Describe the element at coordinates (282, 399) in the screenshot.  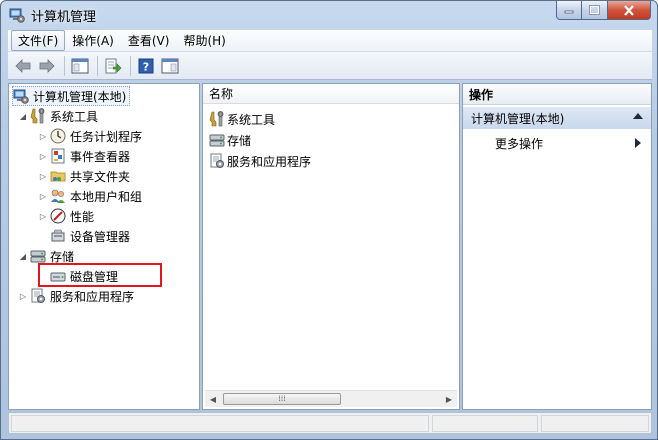
I see `scroll-thumb: ⁞⁞⁞` at that location.